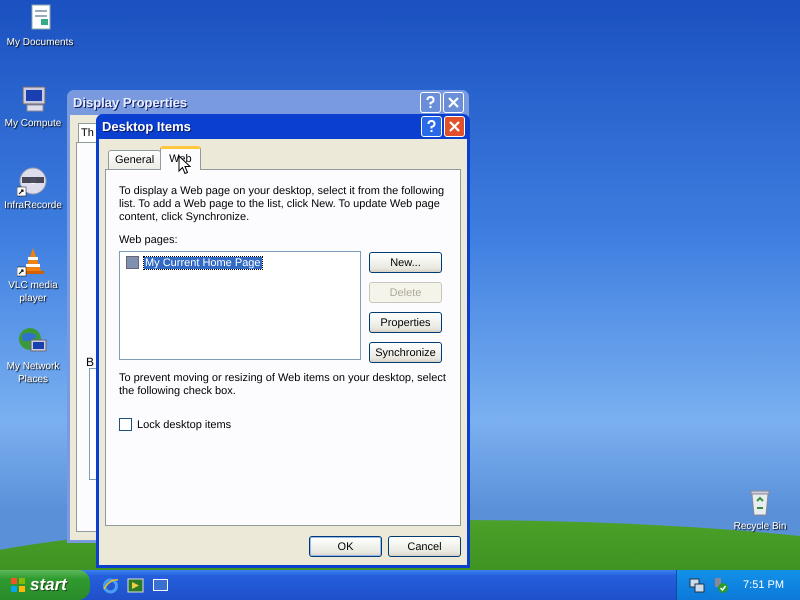 The image size is (800, 600). I want to click on hint-text: To prevent moving or resizing of Web items on your desktop, select the following check box., so click(283, 385).